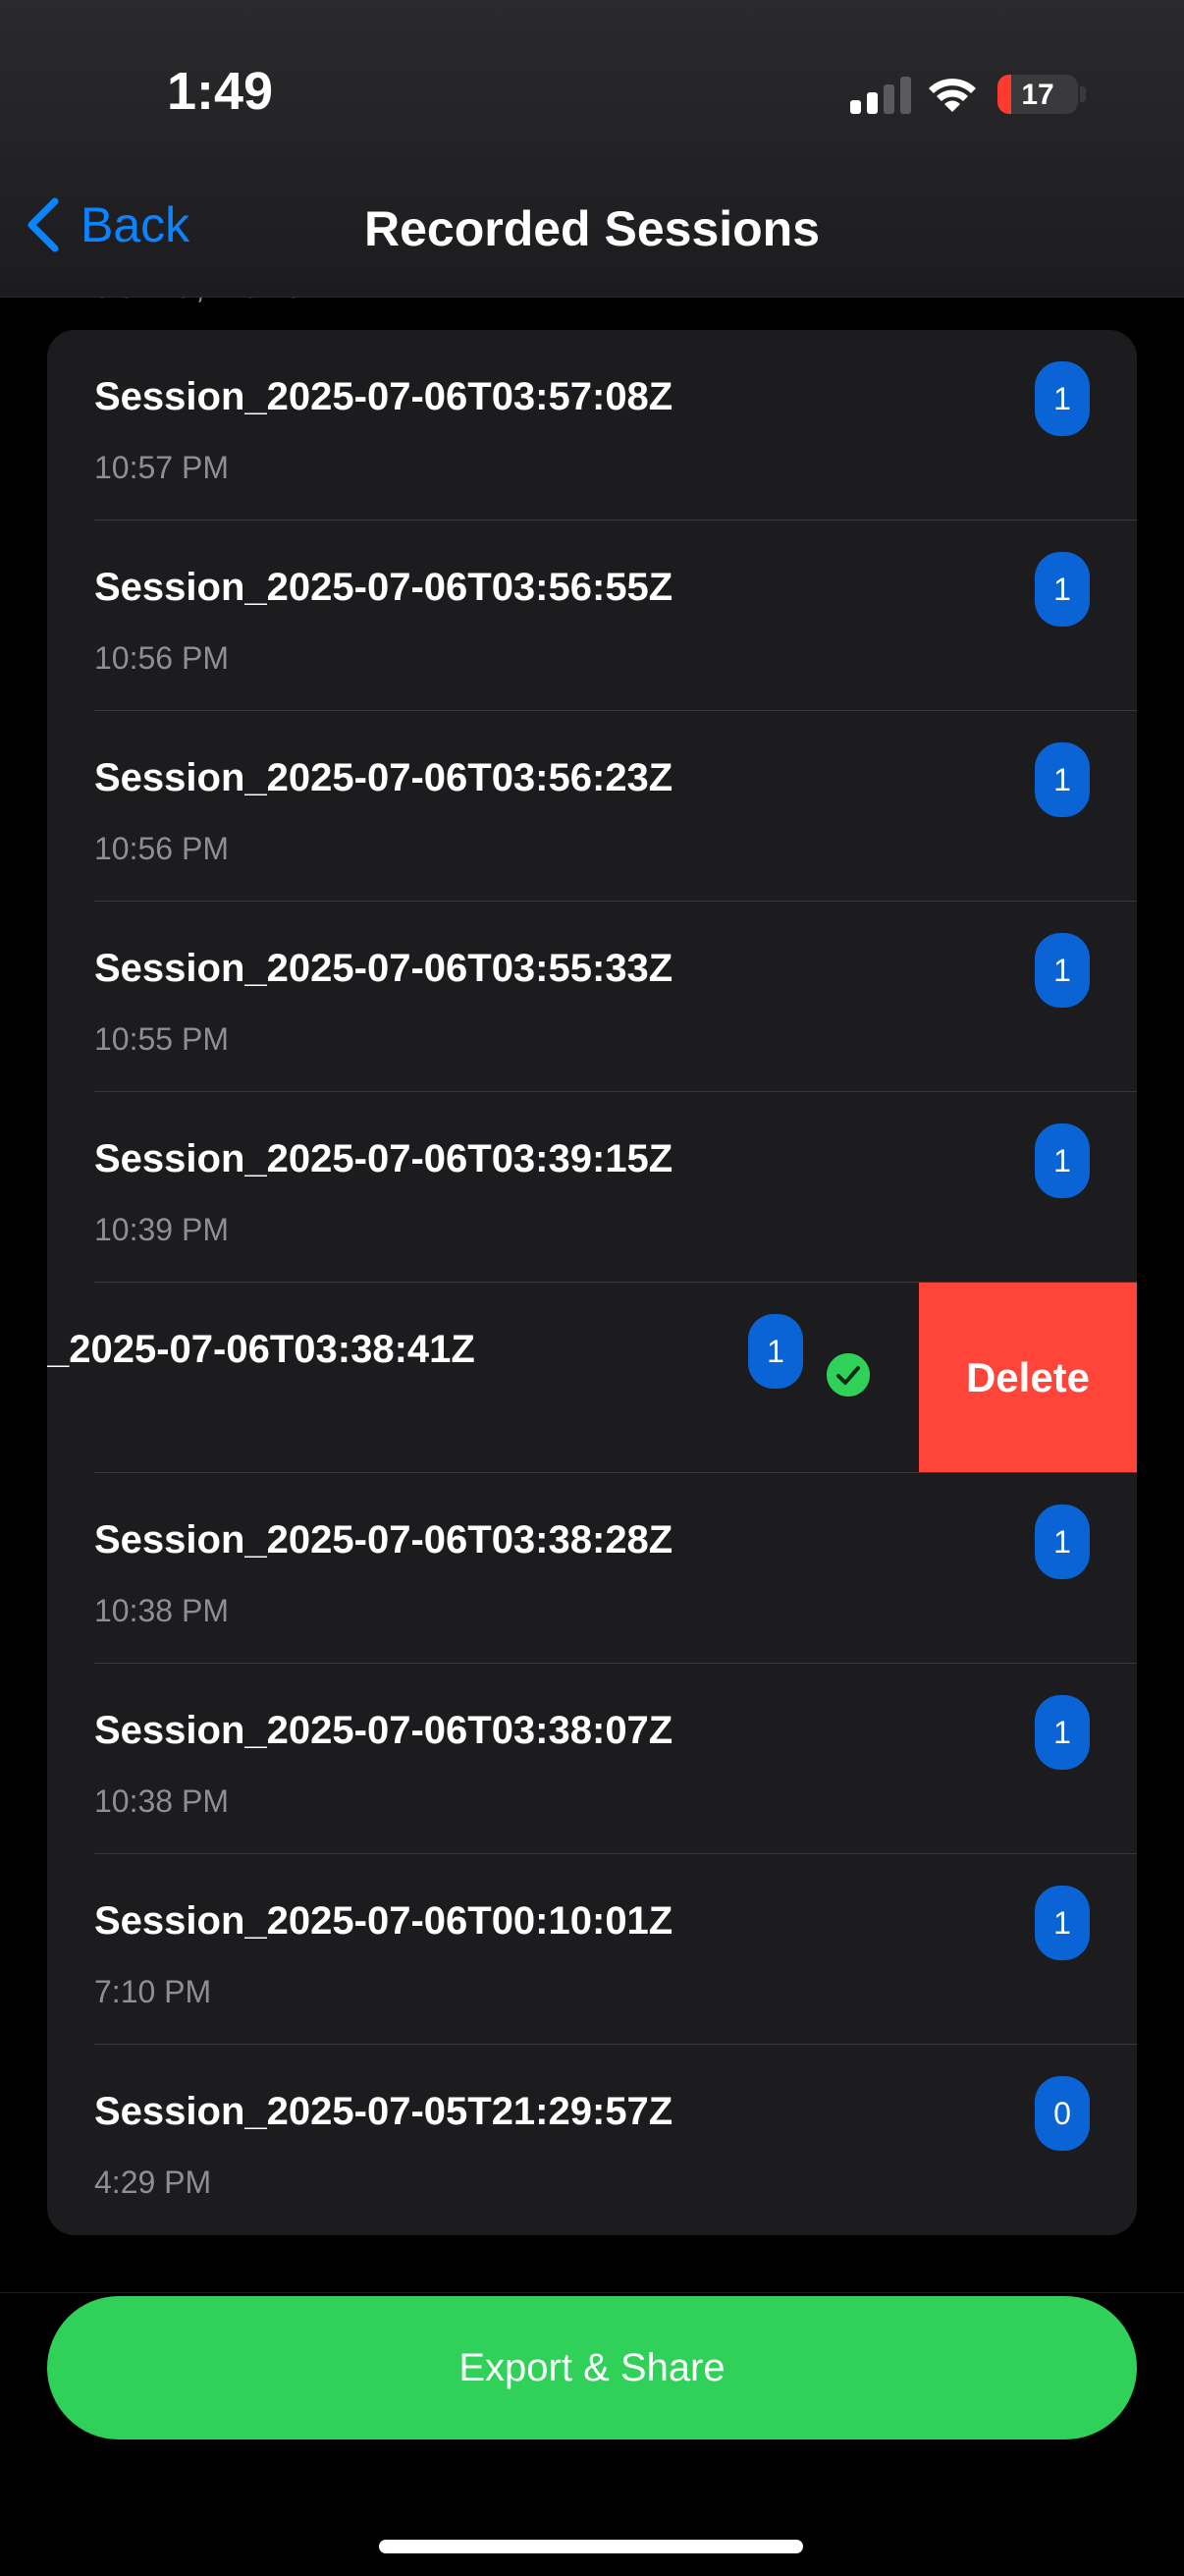 The height and width of the screenshot is (2576, 1184). Describe the element at coordinates (592, 229) in the screenshot. I see `page-title: Recorded Sessions` at that location.